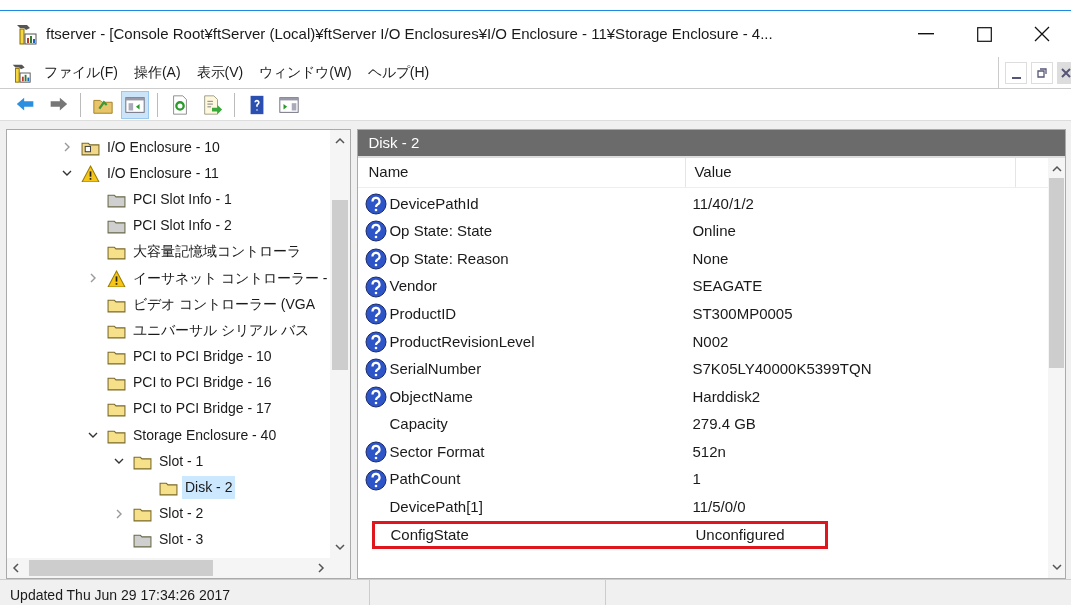  Describe the element at coordinates (709, 451) in the screenshot. I see `property-value: 512n` at that location.